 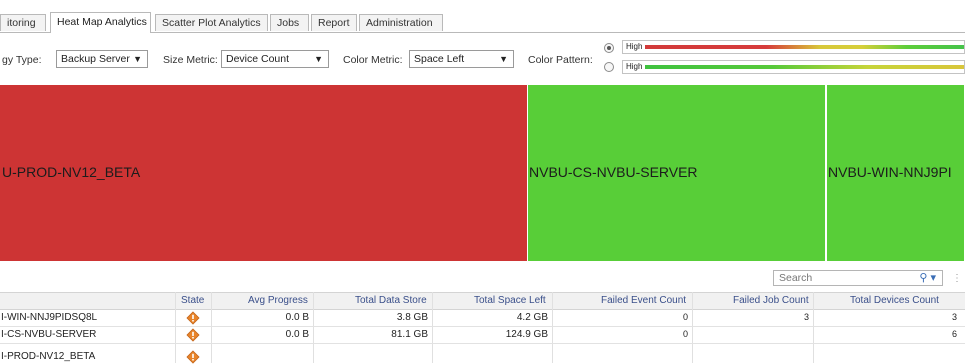 I want to click on column-header-total-devices-count: Total Devices Count, so click(x=894, y=300).